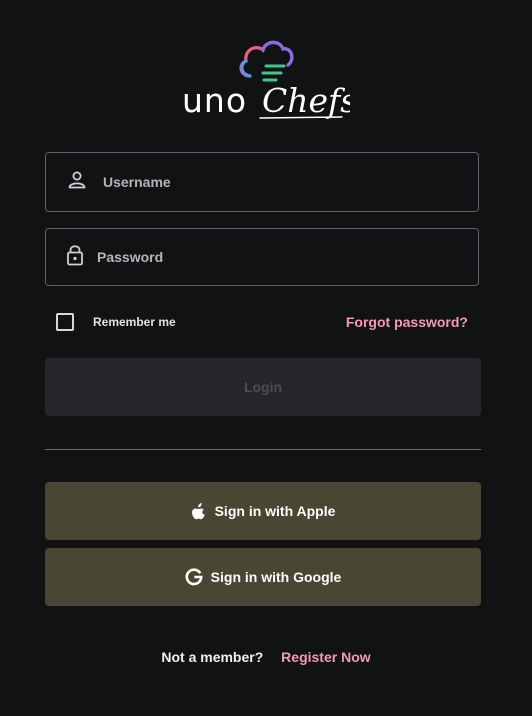 This screenshot has height=716, width=532. What do you see at coordinates (214, 100) in the screenshot?
I see `logo-wordmark-uno: uno` at bounding box center [214, 100].